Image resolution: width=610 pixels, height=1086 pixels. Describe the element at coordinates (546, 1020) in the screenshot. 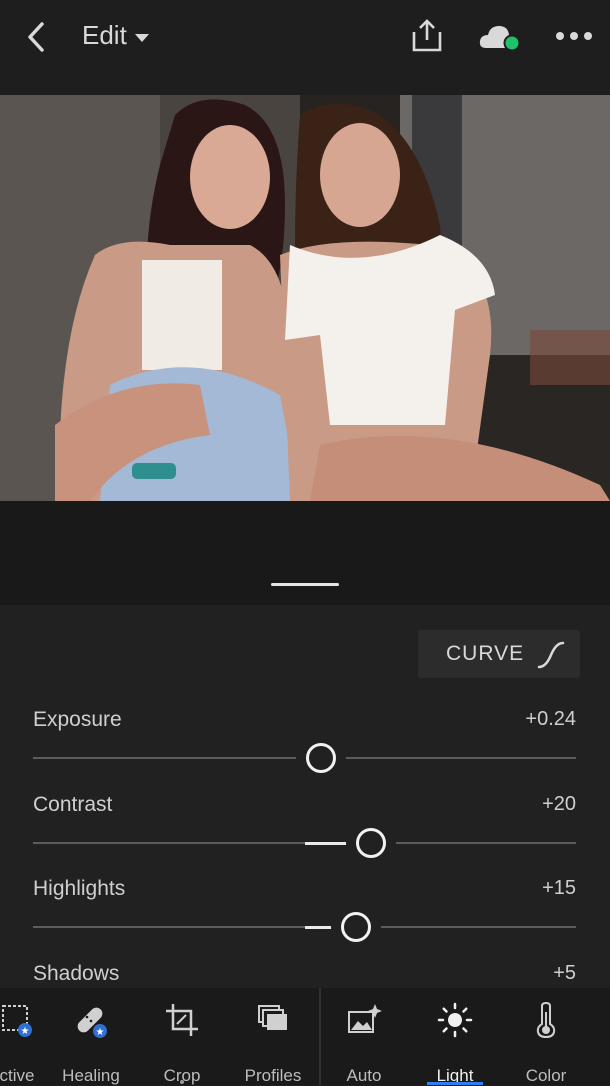

I see `color-thermometer-icon` at that location.